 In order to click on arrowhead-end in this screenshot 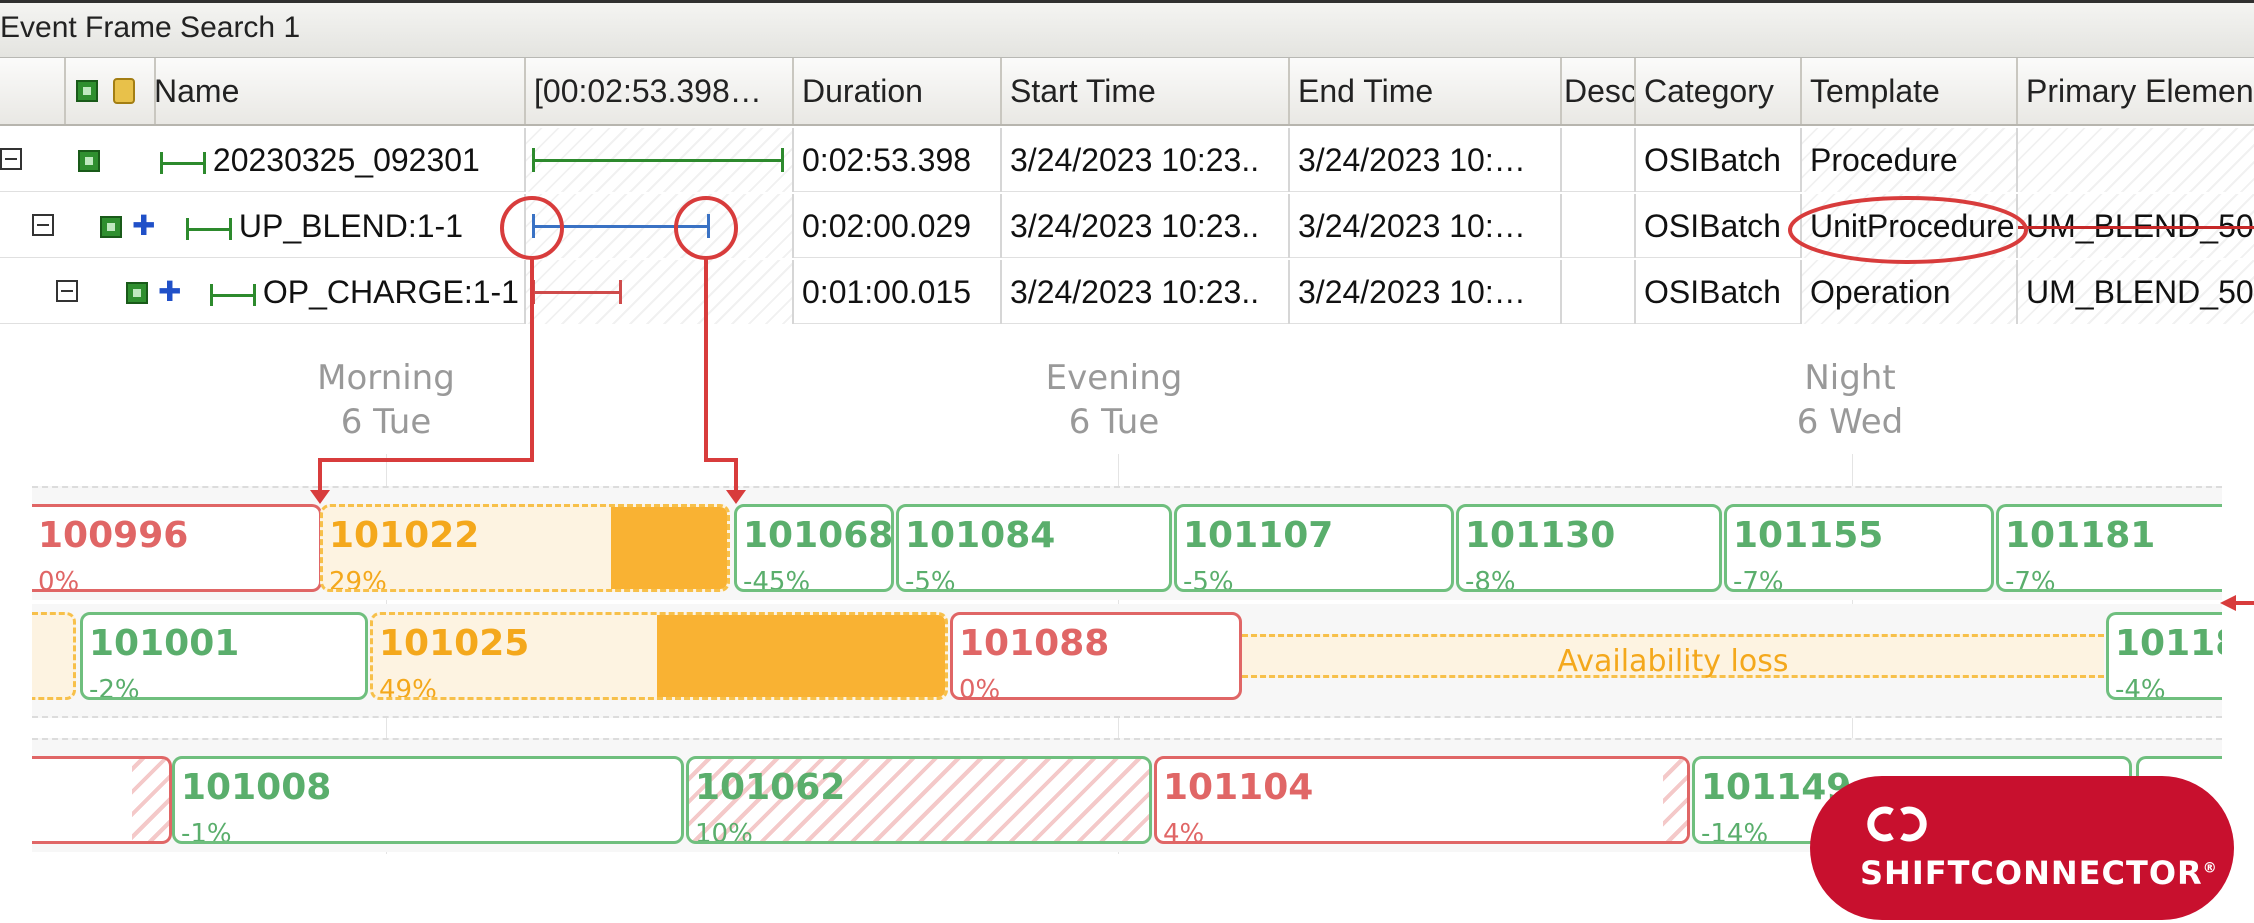, I will do `click(736, 497)`.